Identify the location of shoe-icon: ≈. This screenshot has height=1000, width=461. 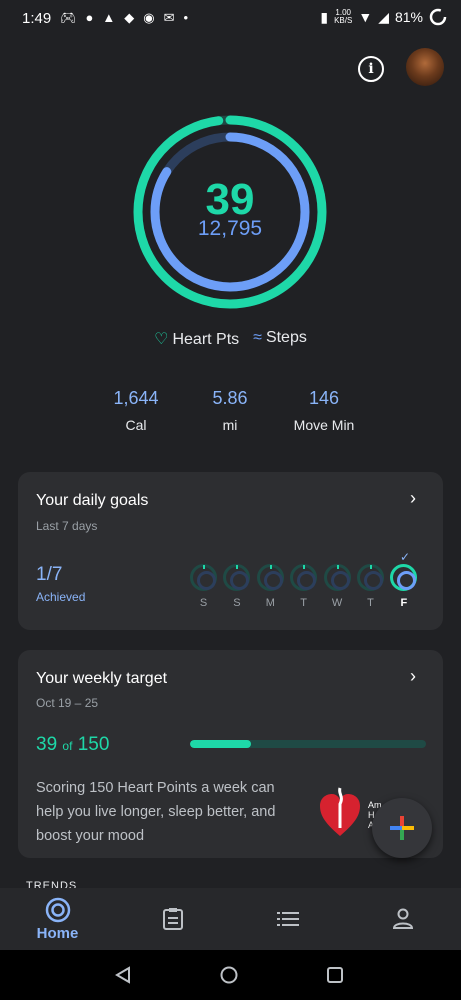
(257, 337).